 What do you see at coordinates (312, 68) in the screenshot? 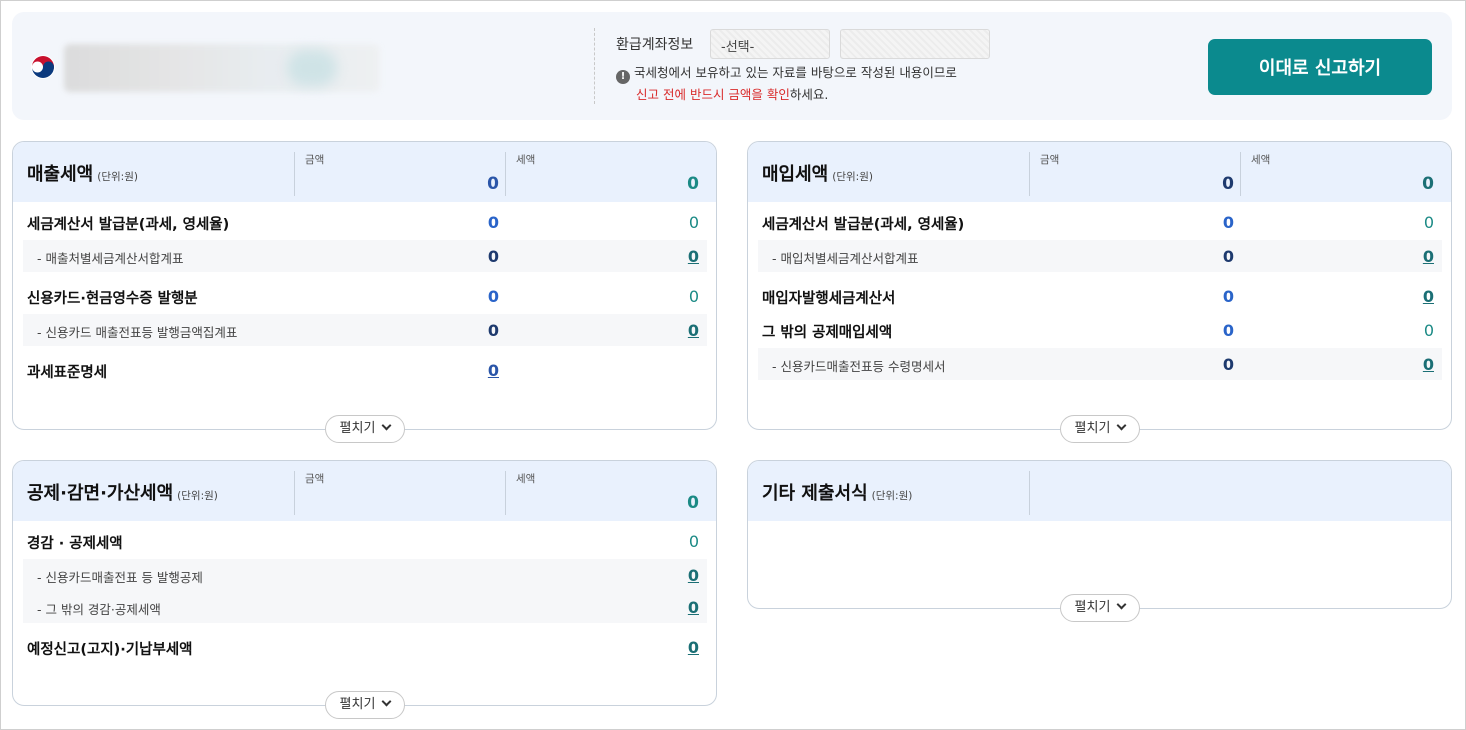
I see `redacted-badge` at bounding box center [312, 68].